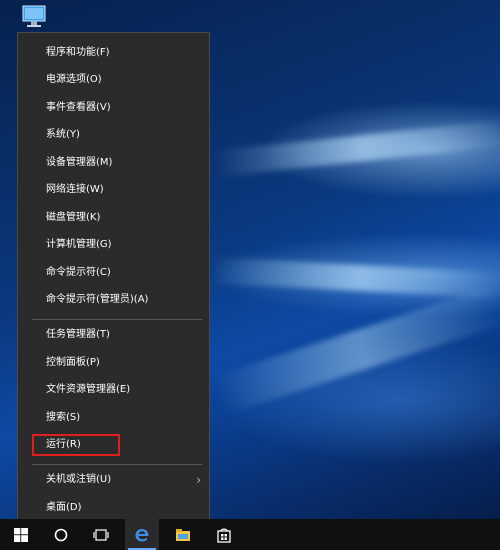  What do you see at coordinates (101, 534) in the screenshot?
I see `task-view-icon` at bounding box center [101, 534].